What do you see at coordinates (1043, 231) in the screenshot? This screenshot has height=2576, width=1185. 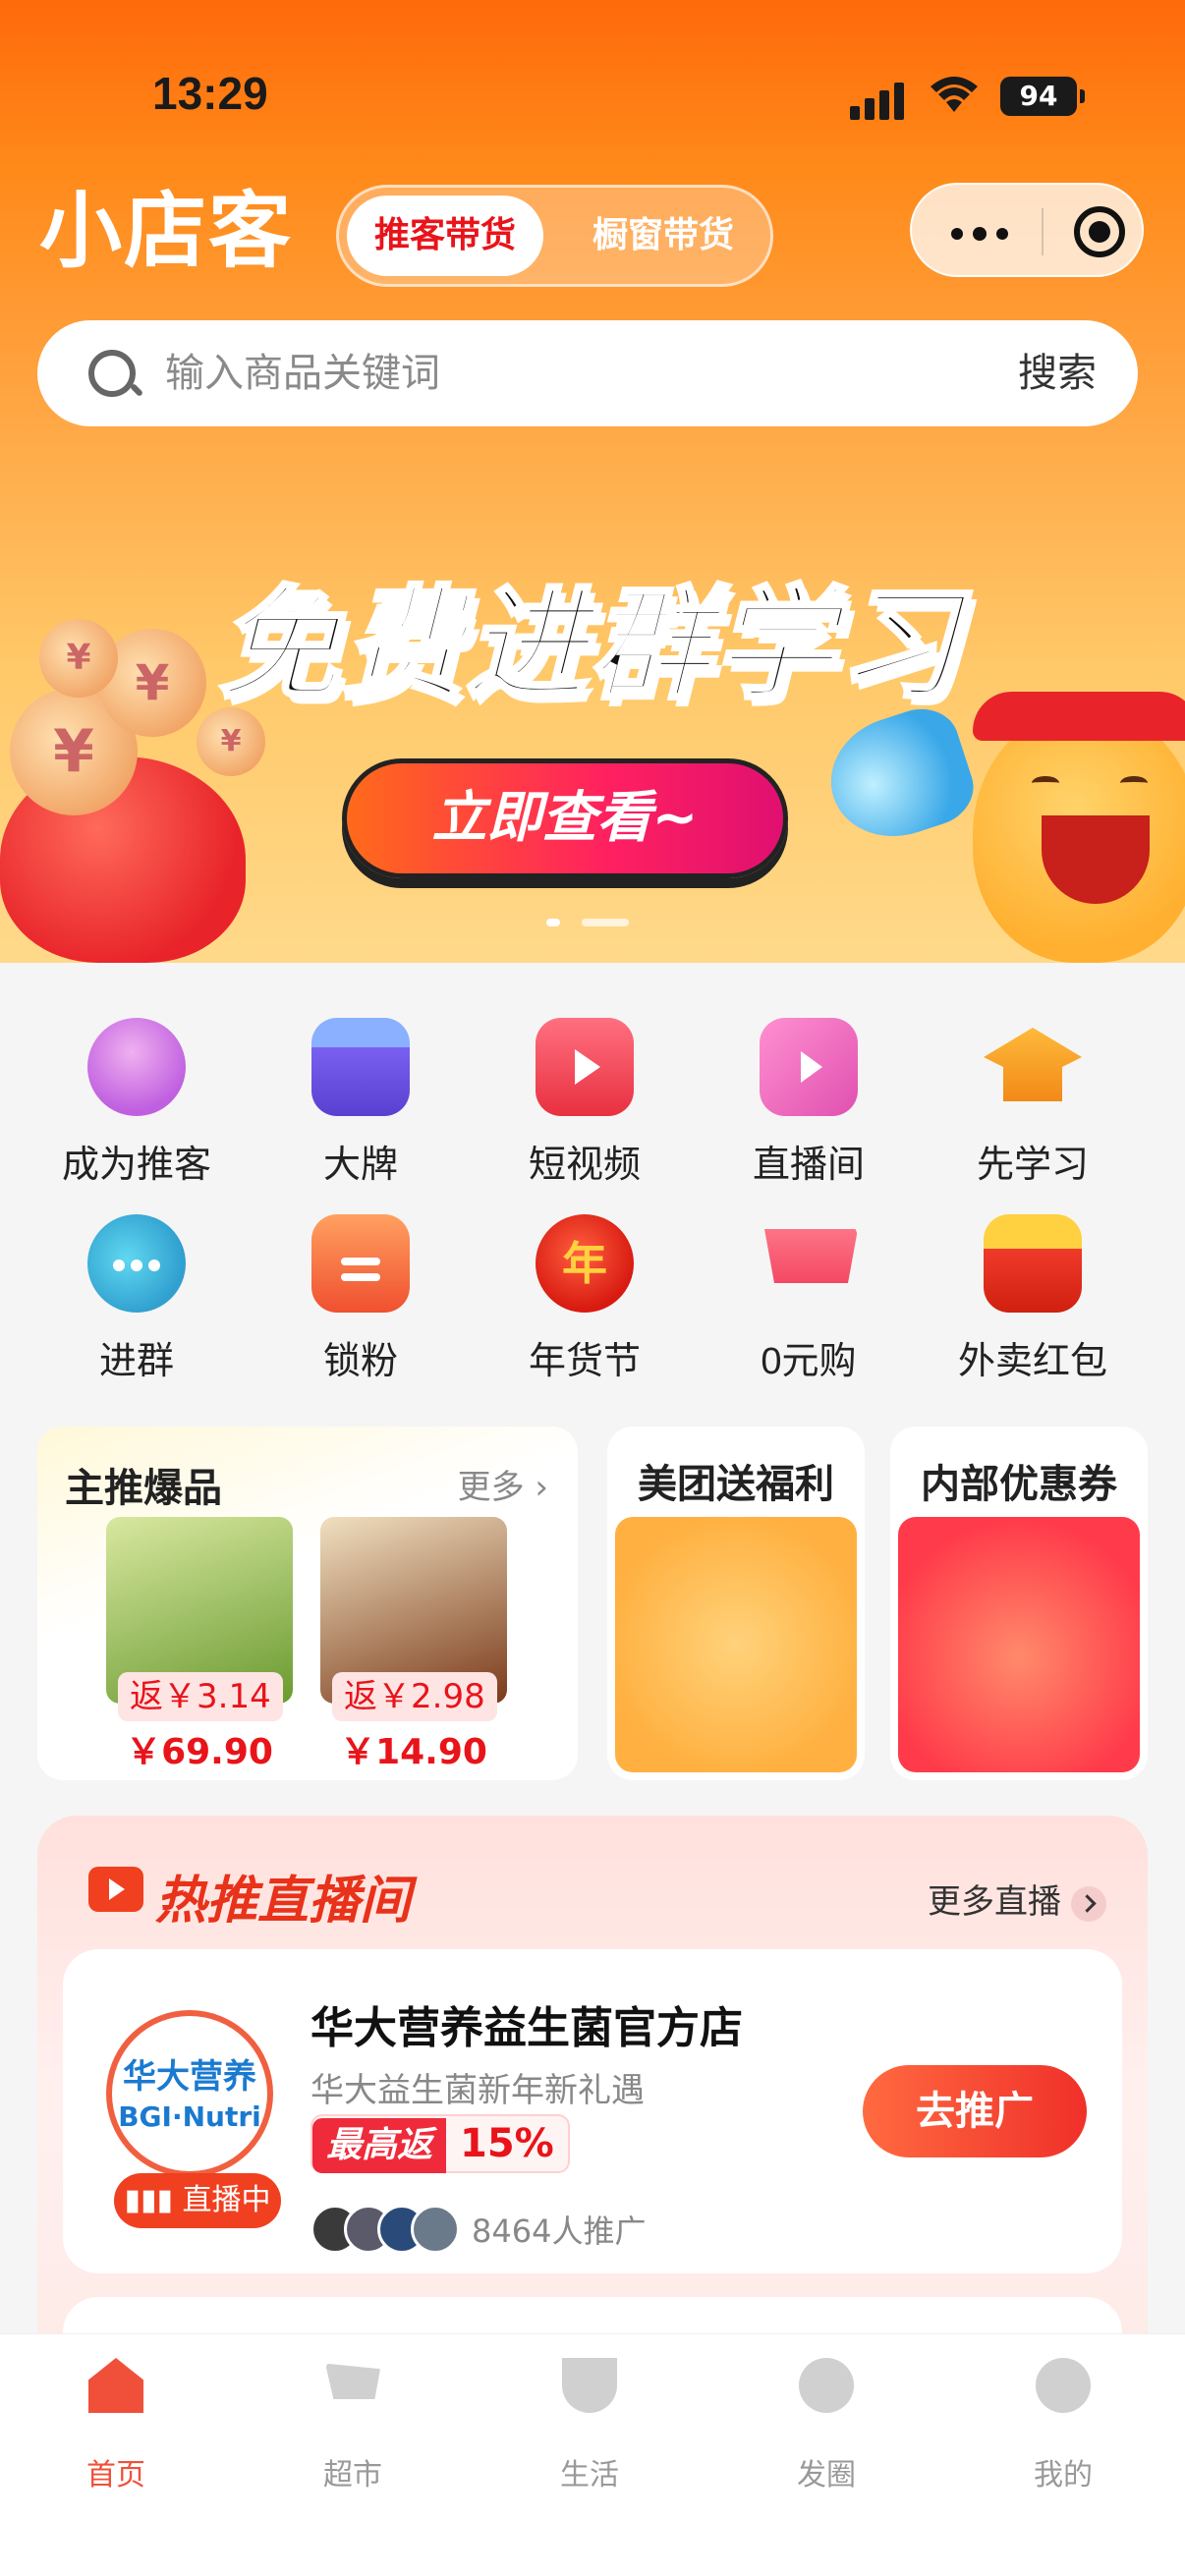 I see `capsule-divider` at bounding box center [1043, 231].